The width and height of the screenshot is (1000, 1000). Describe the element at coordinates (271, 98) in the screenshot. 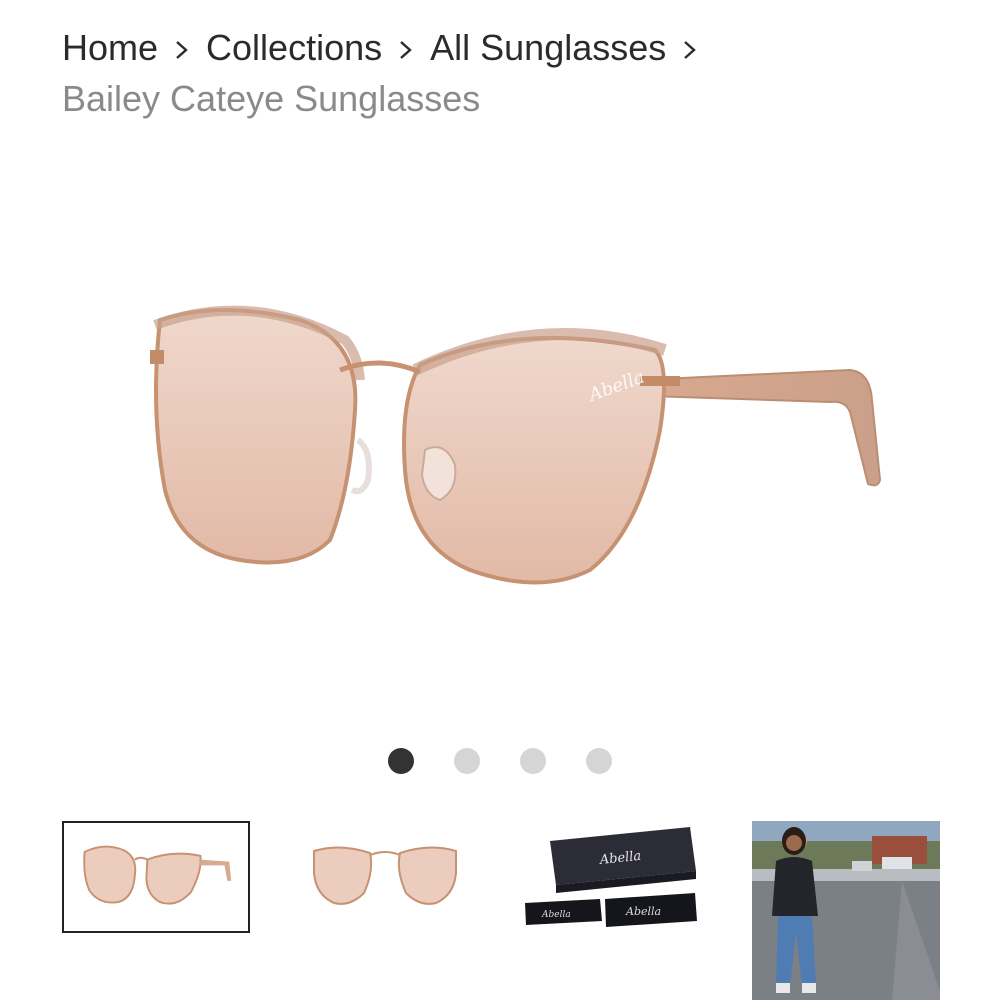

I see `breadcrumb-current-page: Bailey Cateye Sunglasses` at that location.